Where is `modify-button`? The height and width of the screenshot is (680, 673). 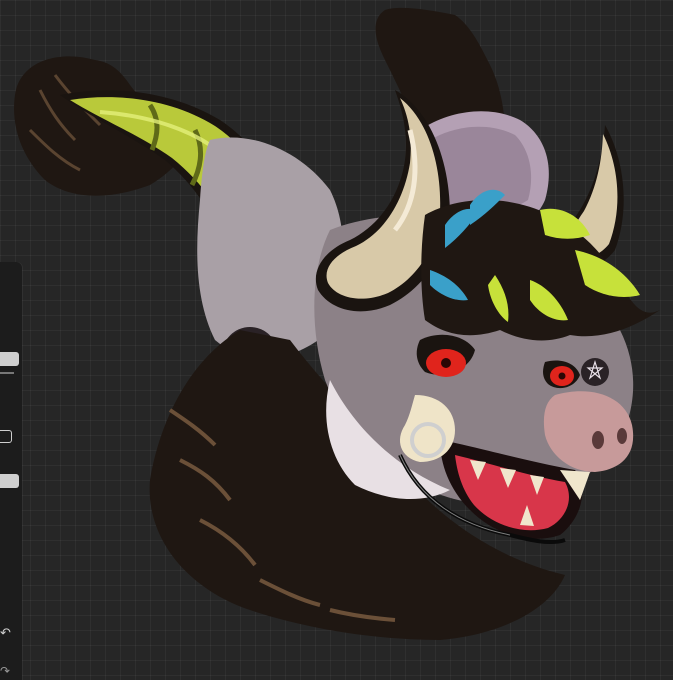
modify-button is located at coordinates (6, 436).